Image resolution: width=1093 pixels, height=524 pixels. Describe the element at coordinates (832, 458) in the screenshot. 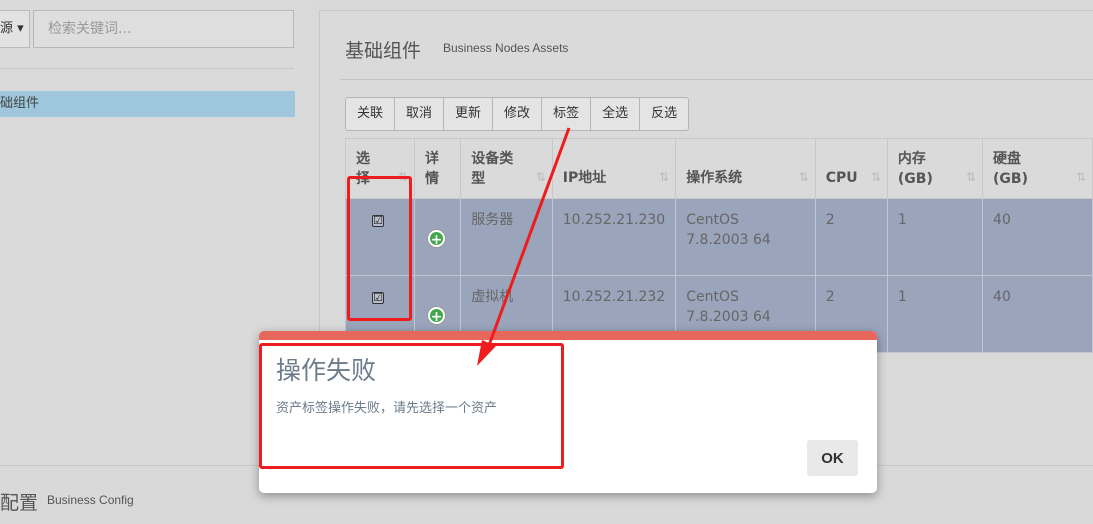

I see `ok-button: OK` at that location.